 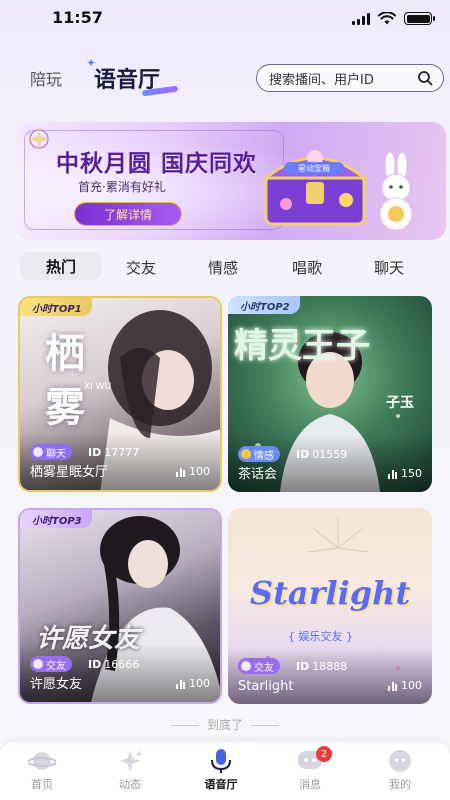 What do you see at coordinates (128, 214) in the screenshot?
I see `learn-more-button: 了解详情` at bounding box center [128, 214].